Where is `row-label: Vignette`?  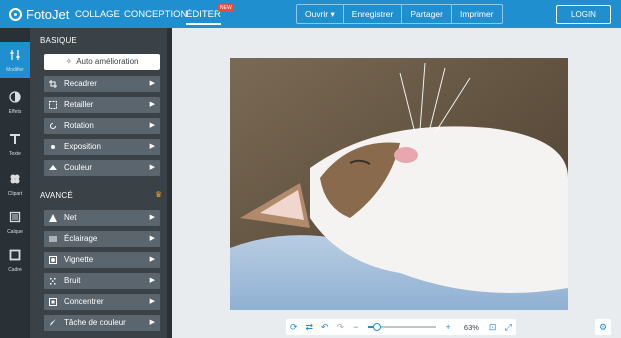 row-label: Vignette is located at coordinates (79, 259).